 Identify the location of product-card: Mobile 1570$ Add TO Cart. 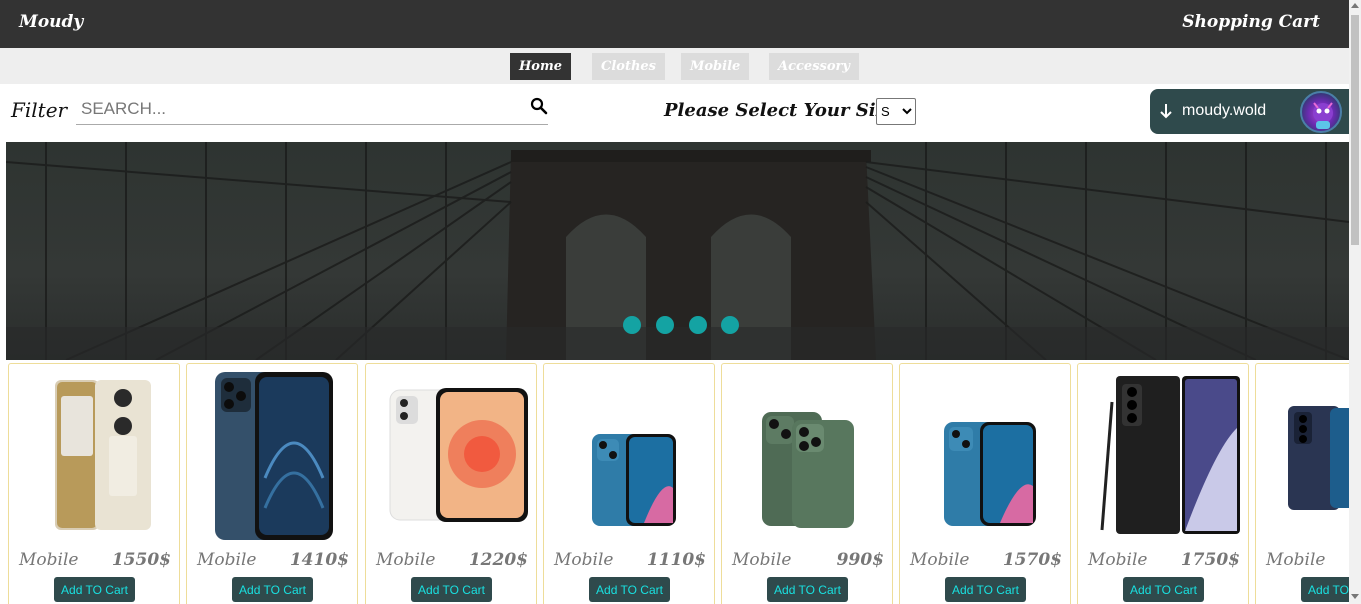
(985, 483).